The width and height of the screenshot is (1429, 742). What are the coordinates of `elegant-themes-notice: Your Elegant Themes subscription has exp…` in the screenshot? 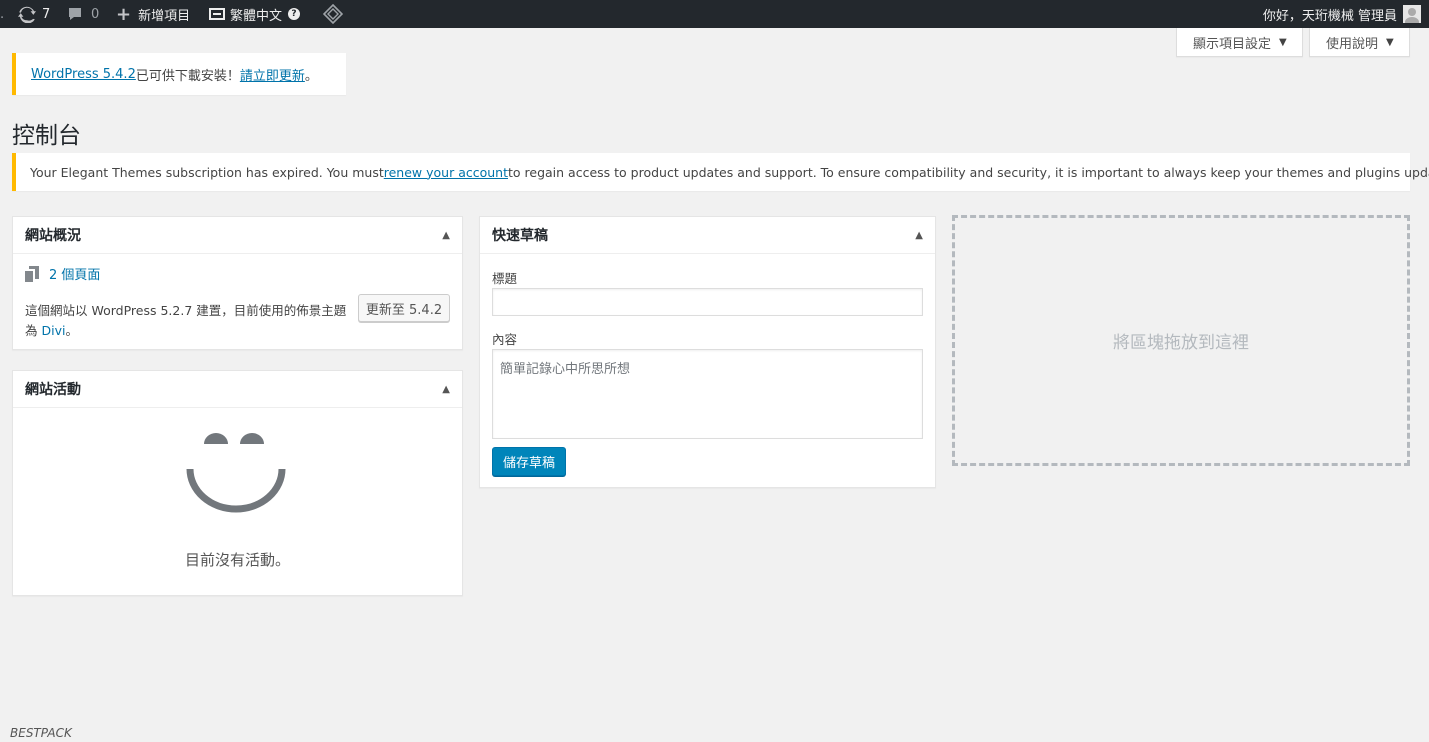 It's located at (720, 172).